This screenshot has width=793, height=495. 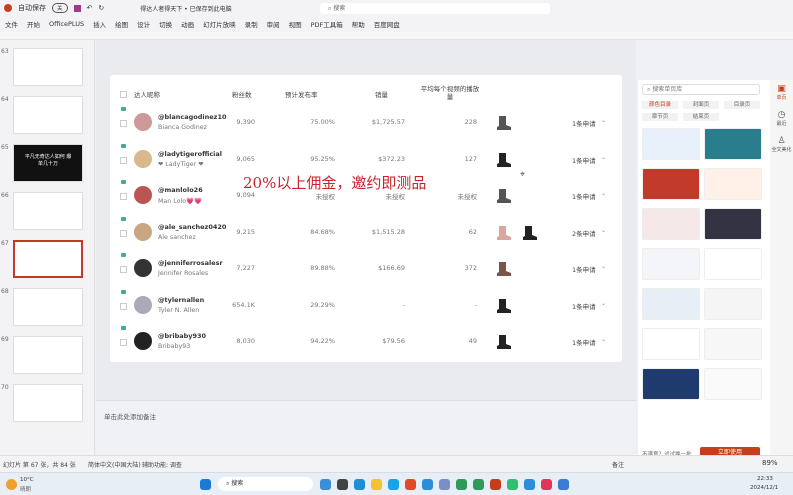 I want to click on creator-handle: @ladytigerofficial, so click(x=190, y=154).